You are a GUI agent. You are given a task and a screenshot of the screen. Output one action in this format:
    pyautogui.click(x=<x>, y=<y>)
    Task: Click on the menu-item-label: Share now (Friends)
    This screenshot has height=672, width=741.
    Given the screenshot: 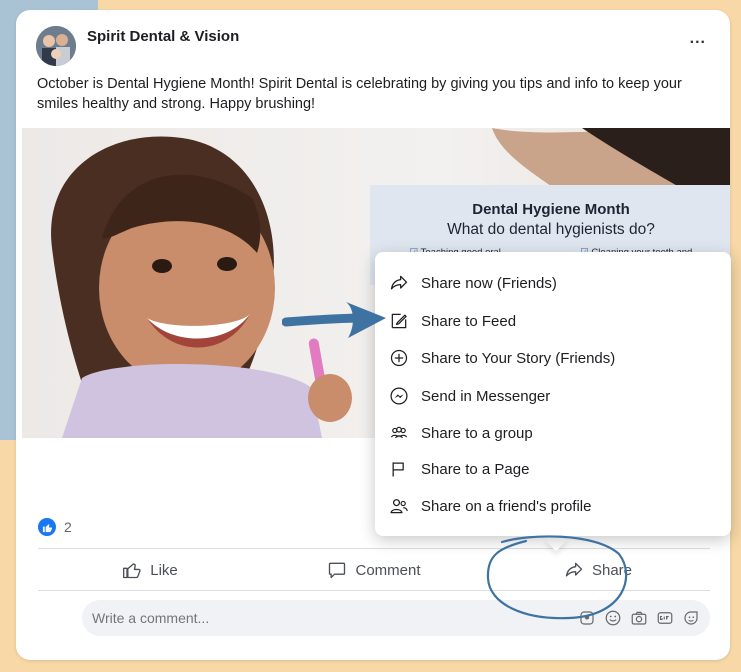 What is the action you would take?
    pyautogui.click(x=489, y=283)
    